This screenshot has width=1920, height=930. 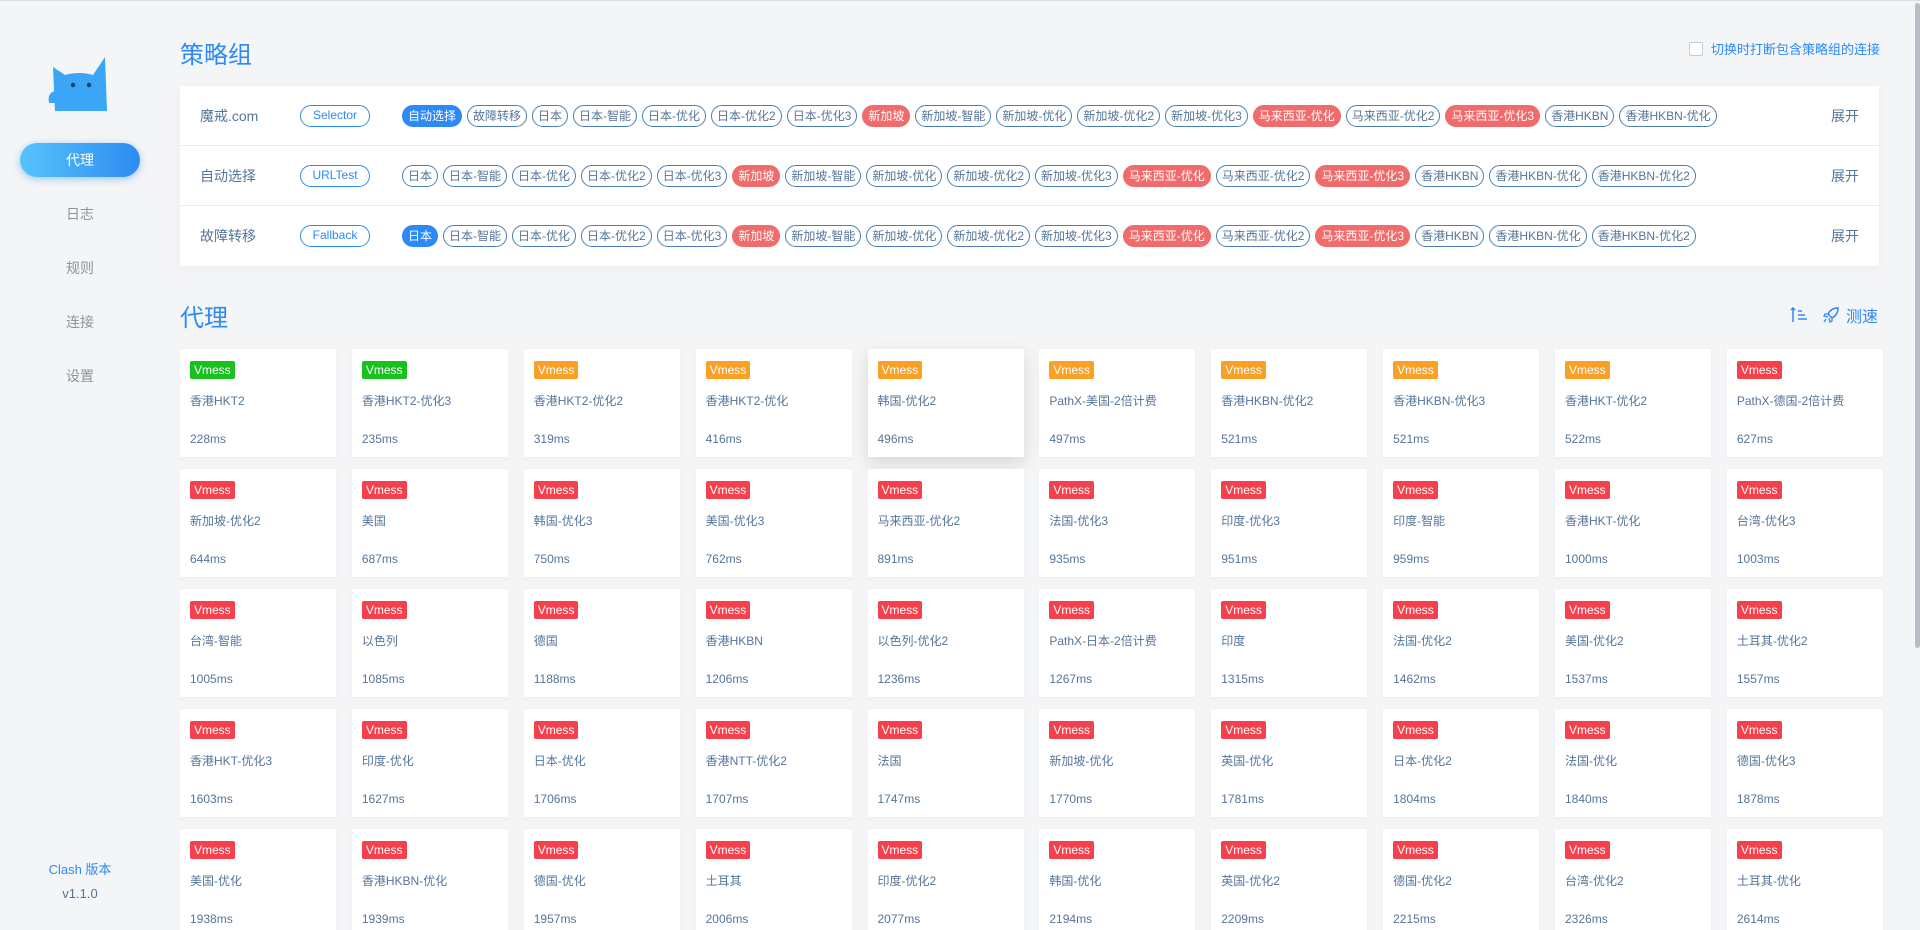 I want to click on proxy-card: Vmess 法国-优化3 935ms, so click(x=1117, y=523).